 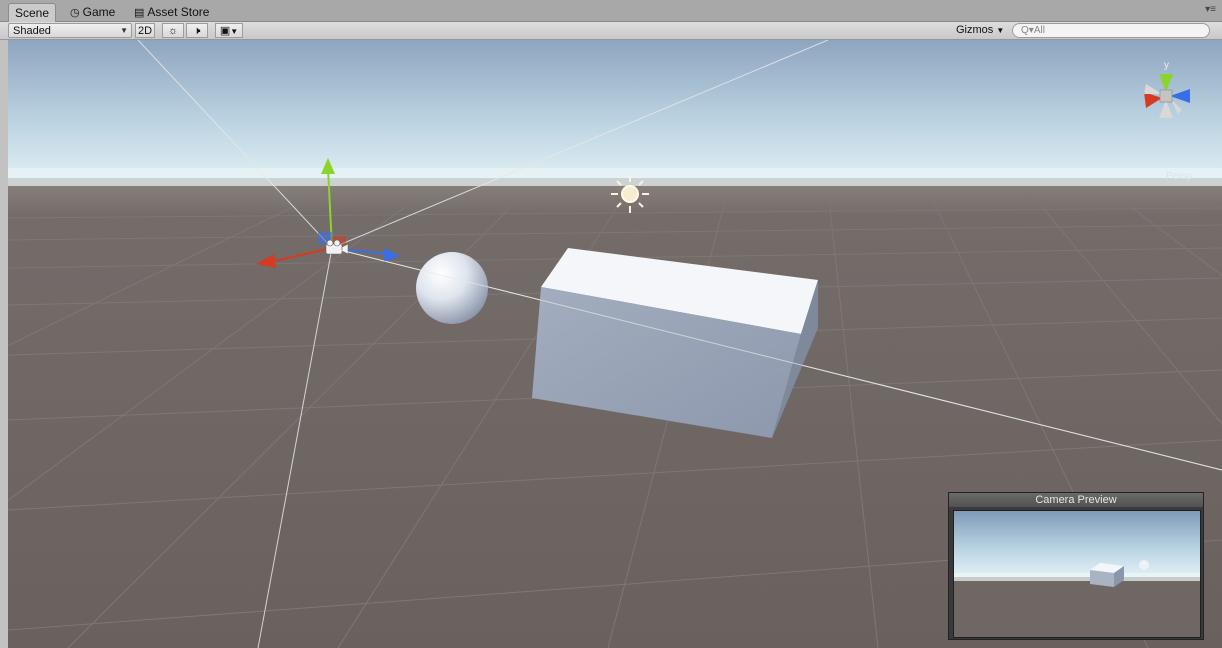 I want to click on lighting-toggle-button: ☼, so click(x=173, y=30).